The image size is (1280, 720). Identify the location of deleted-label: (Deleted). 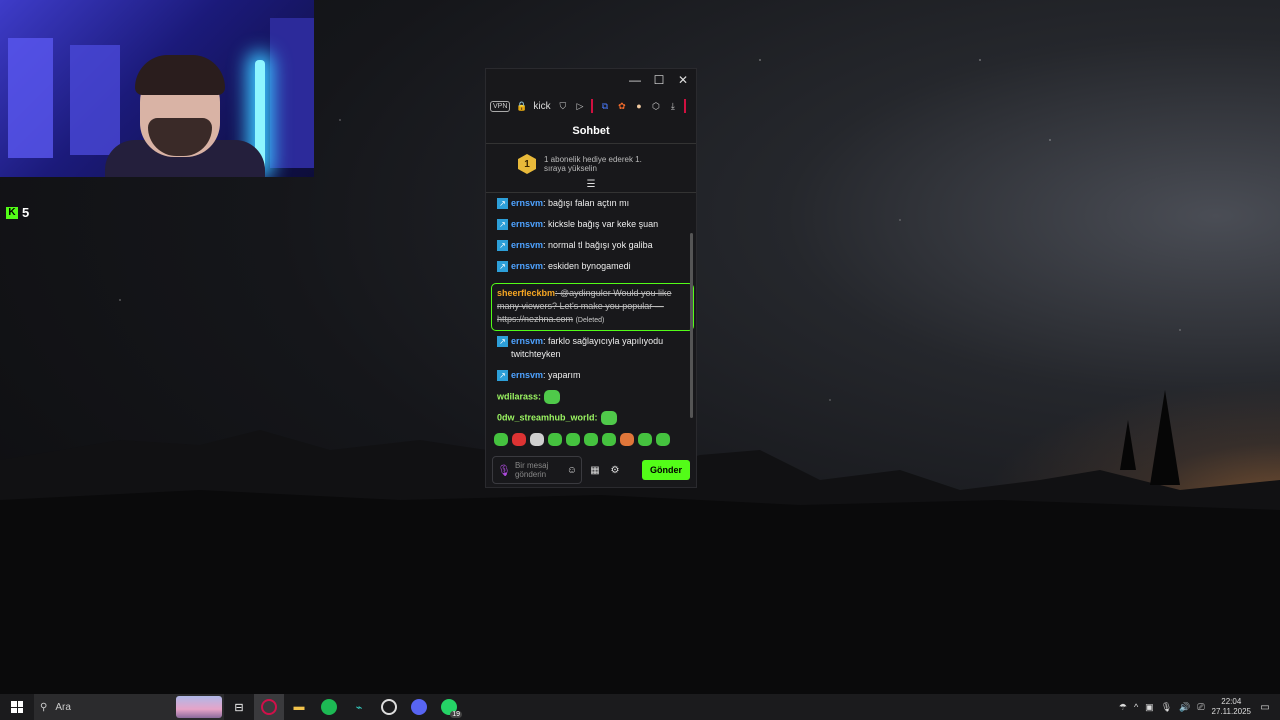
(590, 320).